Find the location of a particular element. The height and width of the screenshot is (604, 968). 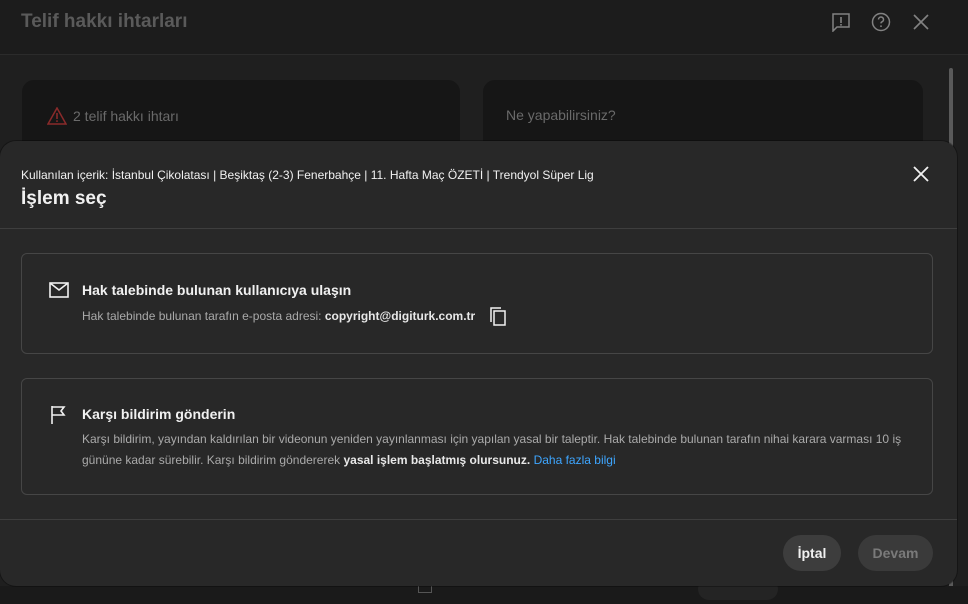

what-can-label: Ne yapabilirsiniz? is located at coordinates (561, 115).